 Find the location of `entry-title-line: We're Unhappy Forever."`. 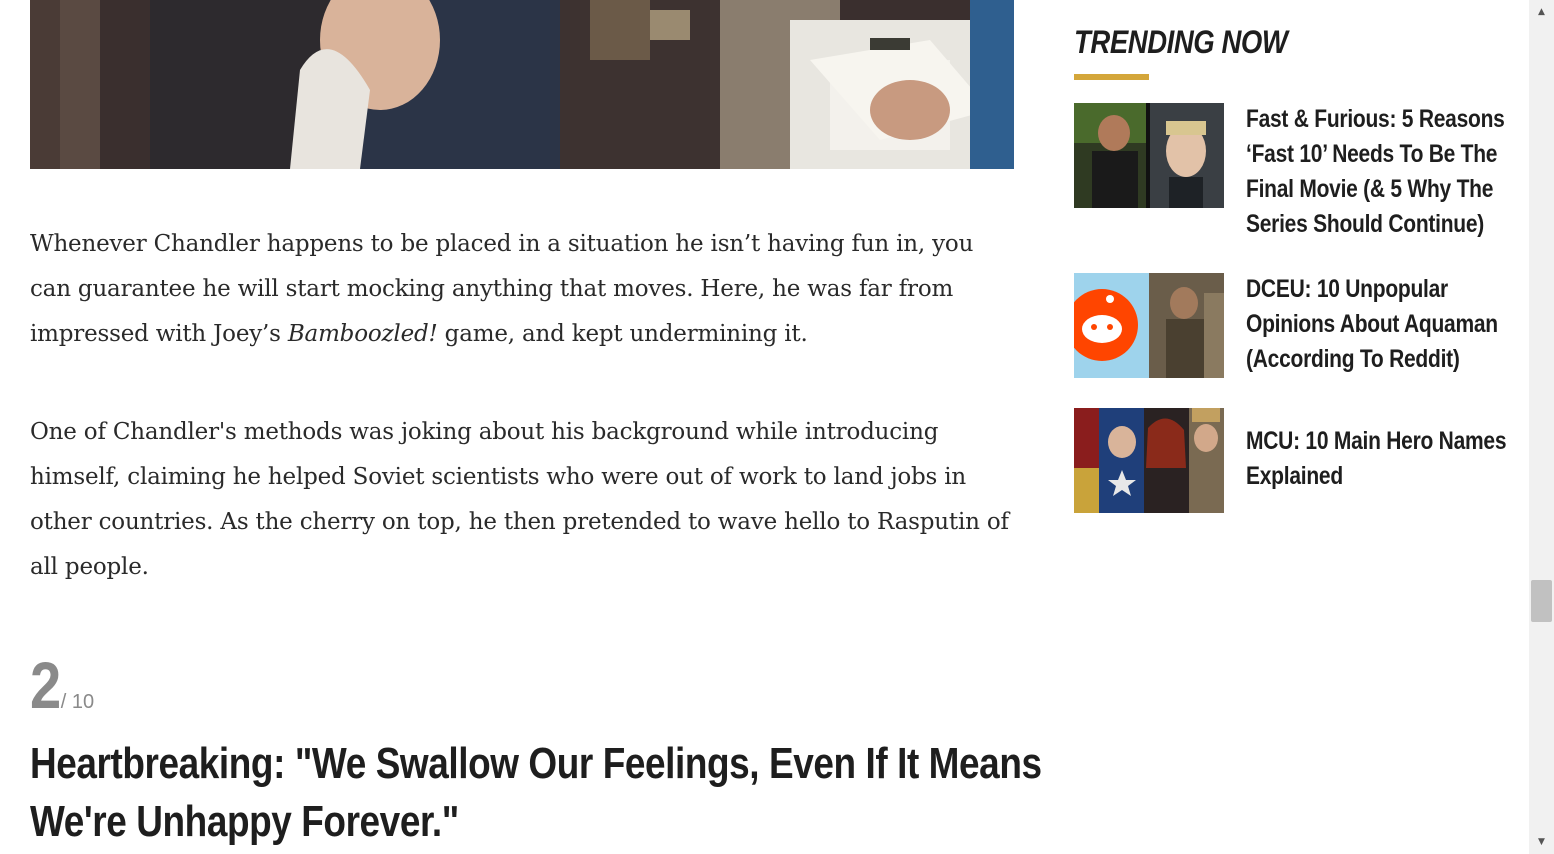

entry-title-line: We're Unhappy Forever." is located at coordinates (244, 821).